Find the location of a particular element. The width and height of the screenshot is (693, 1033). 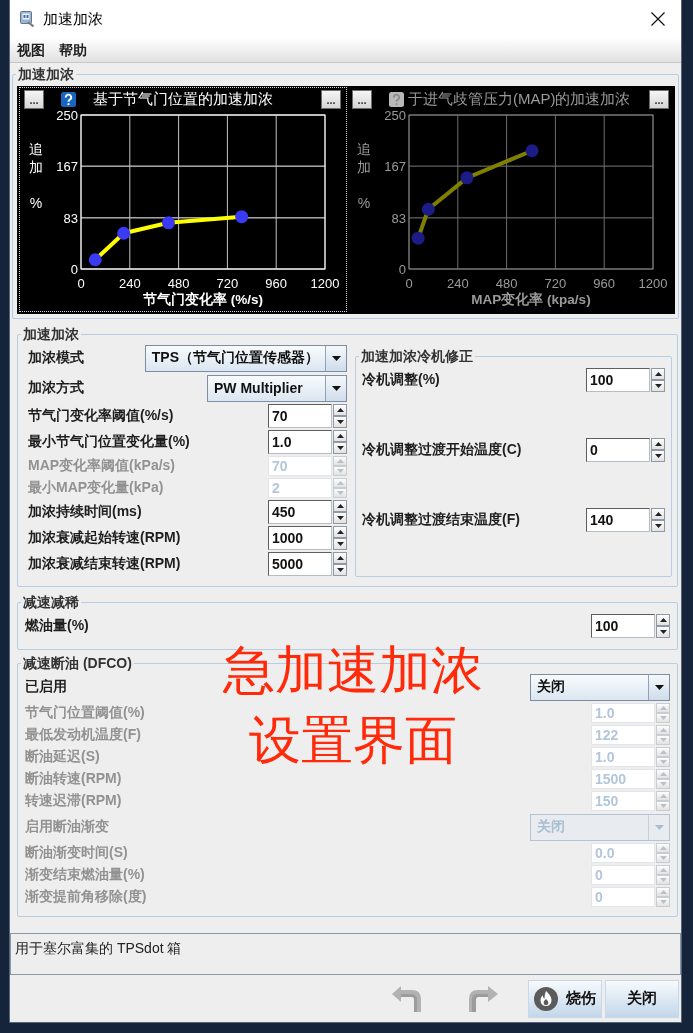

number-field: 5000 is located at coordinates (300, 564).